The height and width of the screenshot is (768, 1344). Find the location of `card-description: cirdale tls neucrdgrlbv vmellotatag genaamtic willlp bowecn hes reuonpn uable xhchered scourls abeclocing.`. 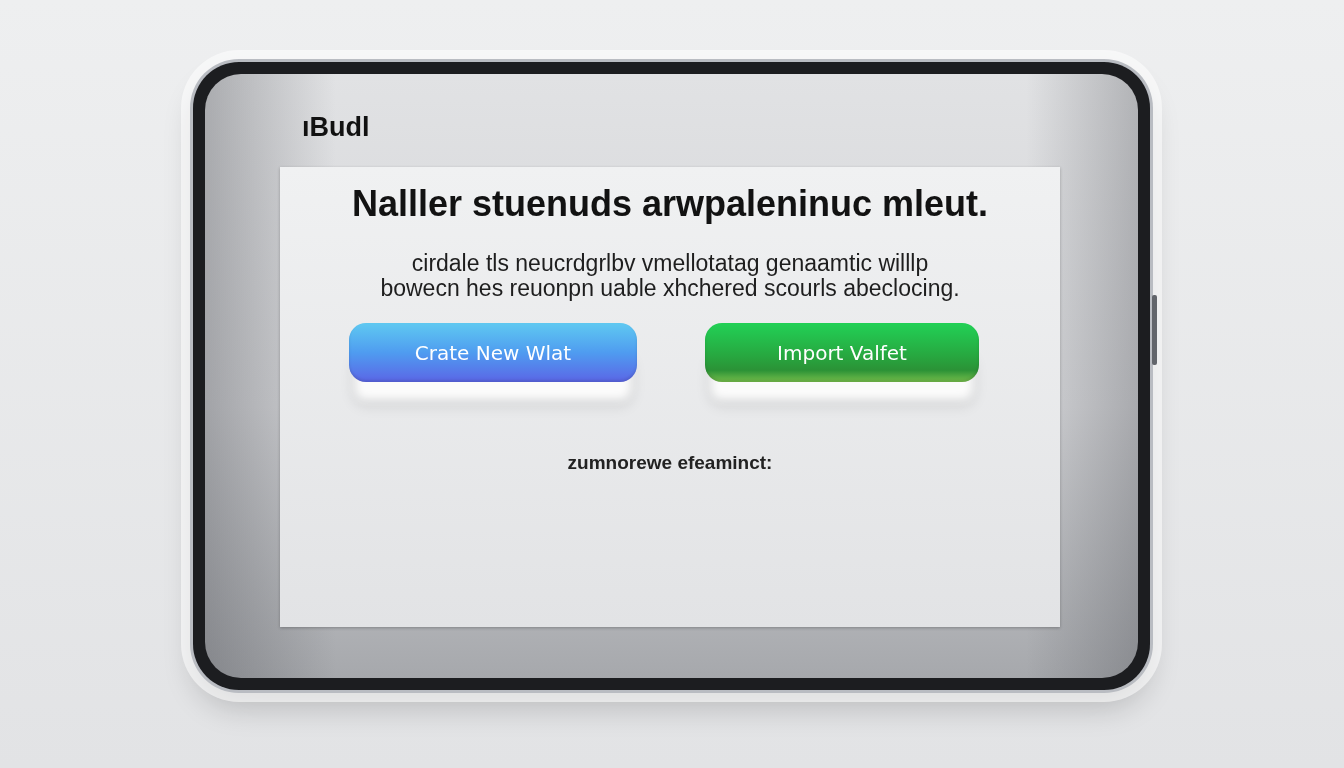

card-description: cirdale tls neucrdgrlbv vmellotatag genaamtic willlp bowecn hes reuonpn uable xhchered scourls abeclocing. is located at coordinates (670, 276).